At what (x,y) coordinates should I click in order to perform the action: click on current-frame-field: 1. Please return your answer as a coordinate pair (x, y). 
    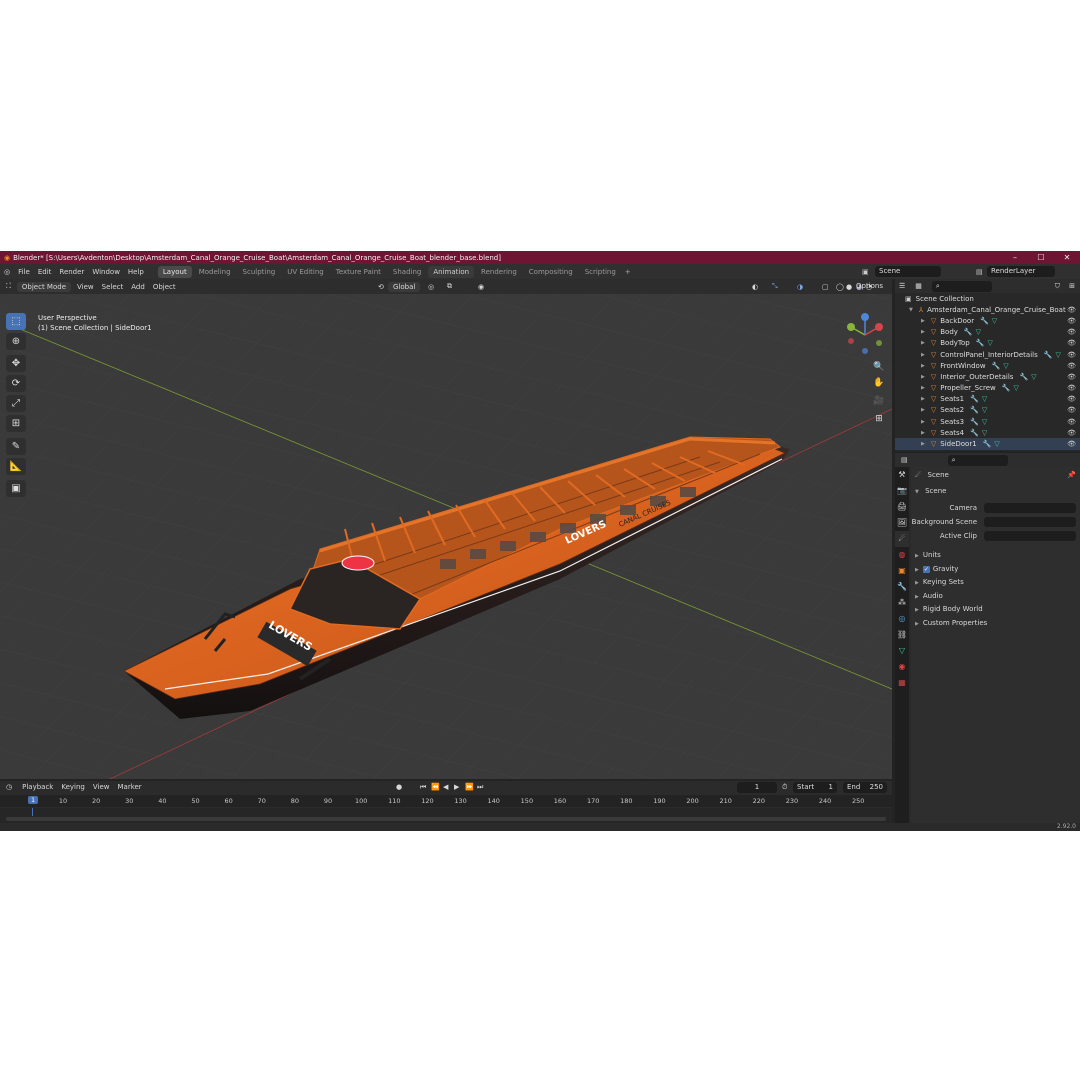
    Looking at the image, I should click on (757, 787).